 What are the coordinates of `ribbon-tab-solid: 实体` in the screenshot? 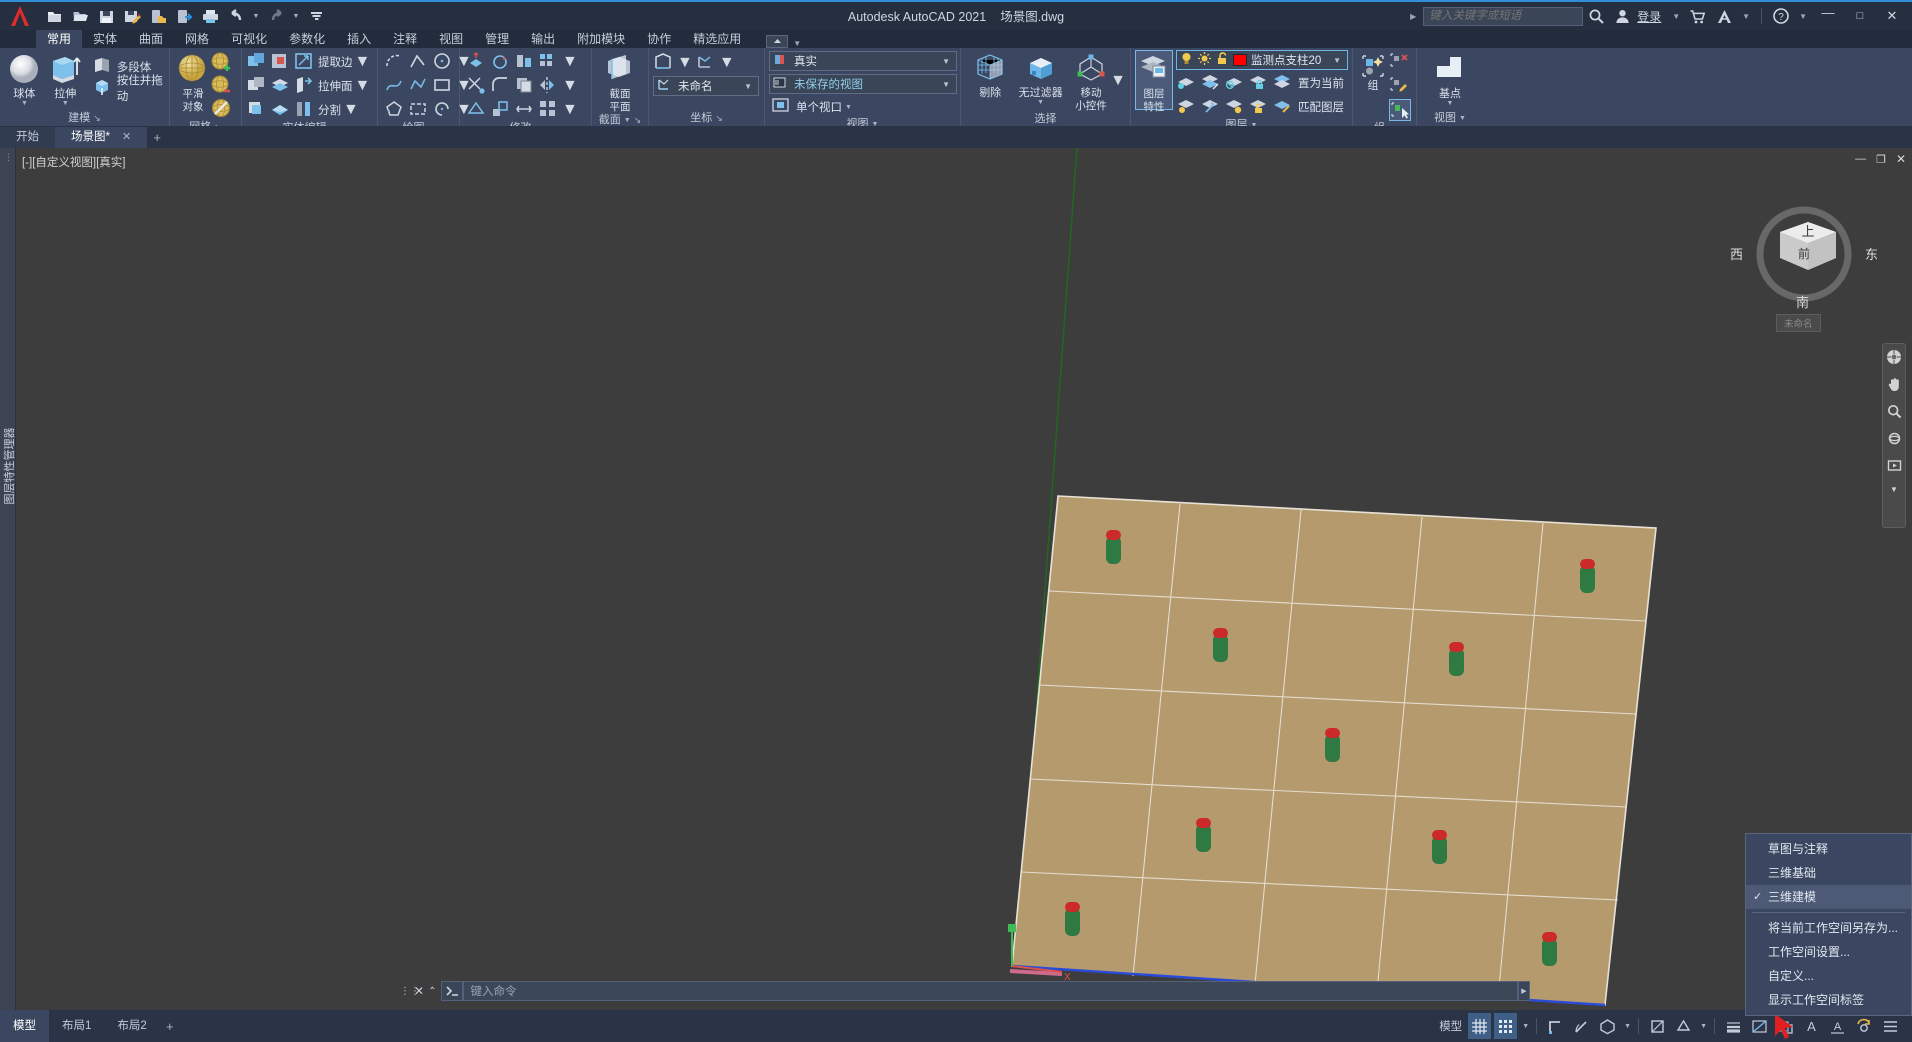 It's located at (105, 39).